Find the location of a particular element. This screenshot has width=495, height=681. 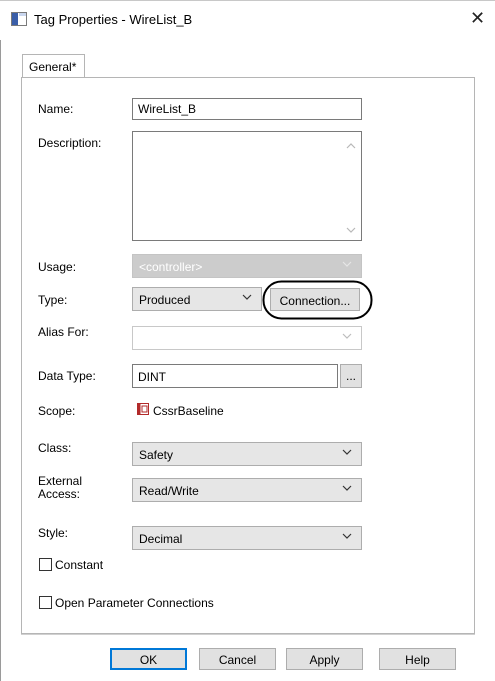

apply-button: Apply is located at coordinates (324, 659).